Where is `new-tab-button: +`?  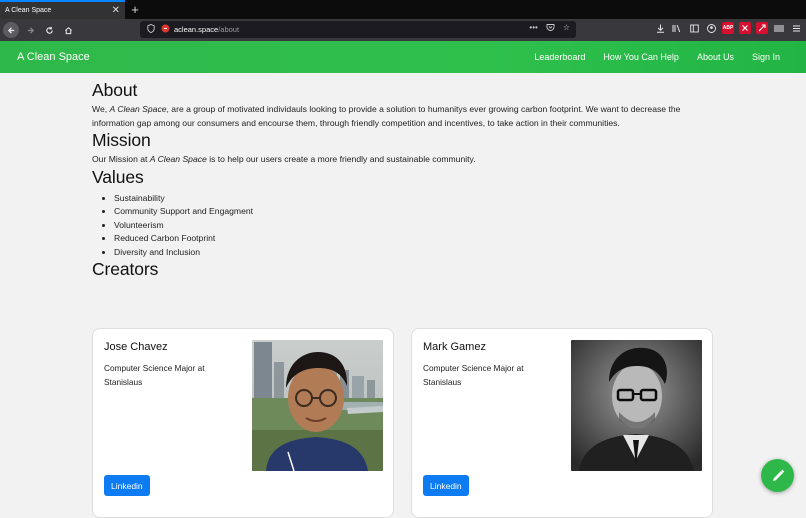
new-tab-button: + is located at coordinates (135, 9).